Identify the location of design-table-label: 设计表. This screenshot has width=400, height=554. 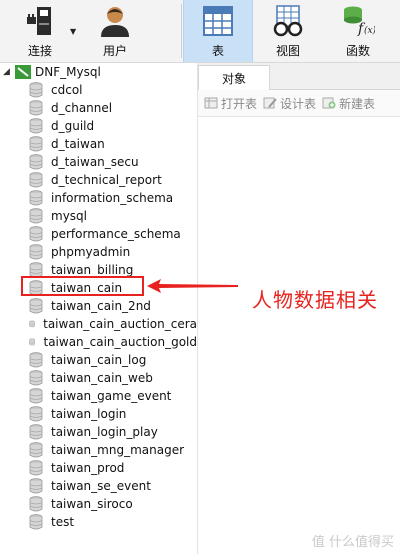
(298, 103).